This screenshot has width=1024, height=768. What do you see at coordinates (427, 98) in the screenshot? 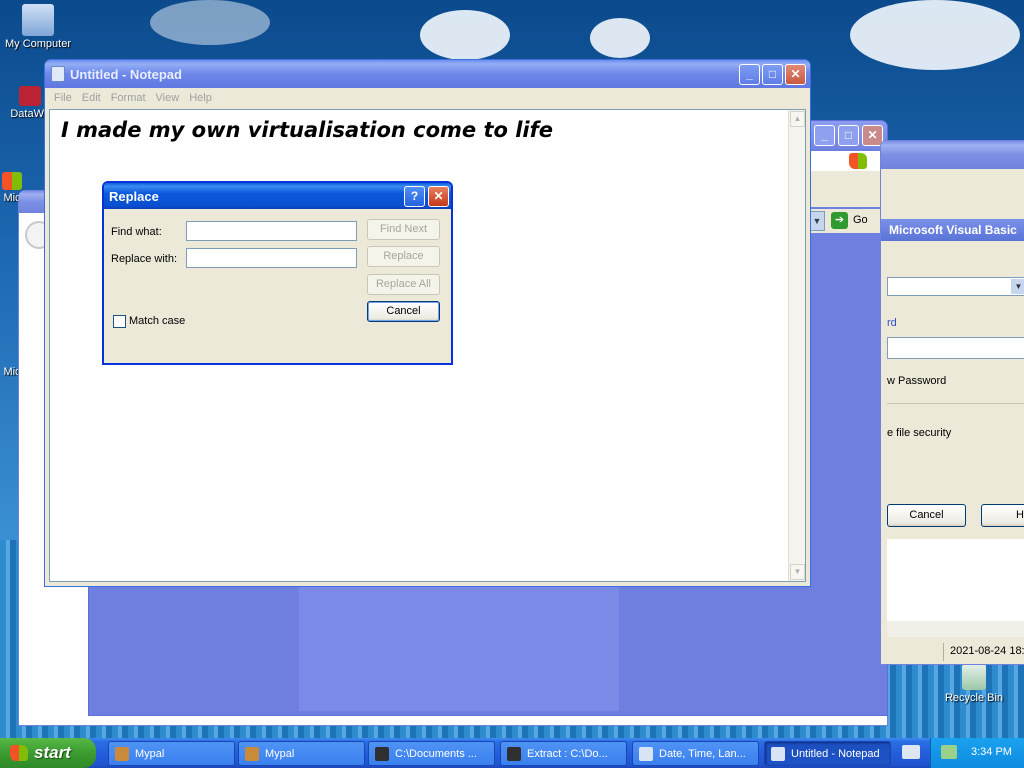
I see `notepad-menubar: File Edit Format View Help` at bounding box center [427, 98].